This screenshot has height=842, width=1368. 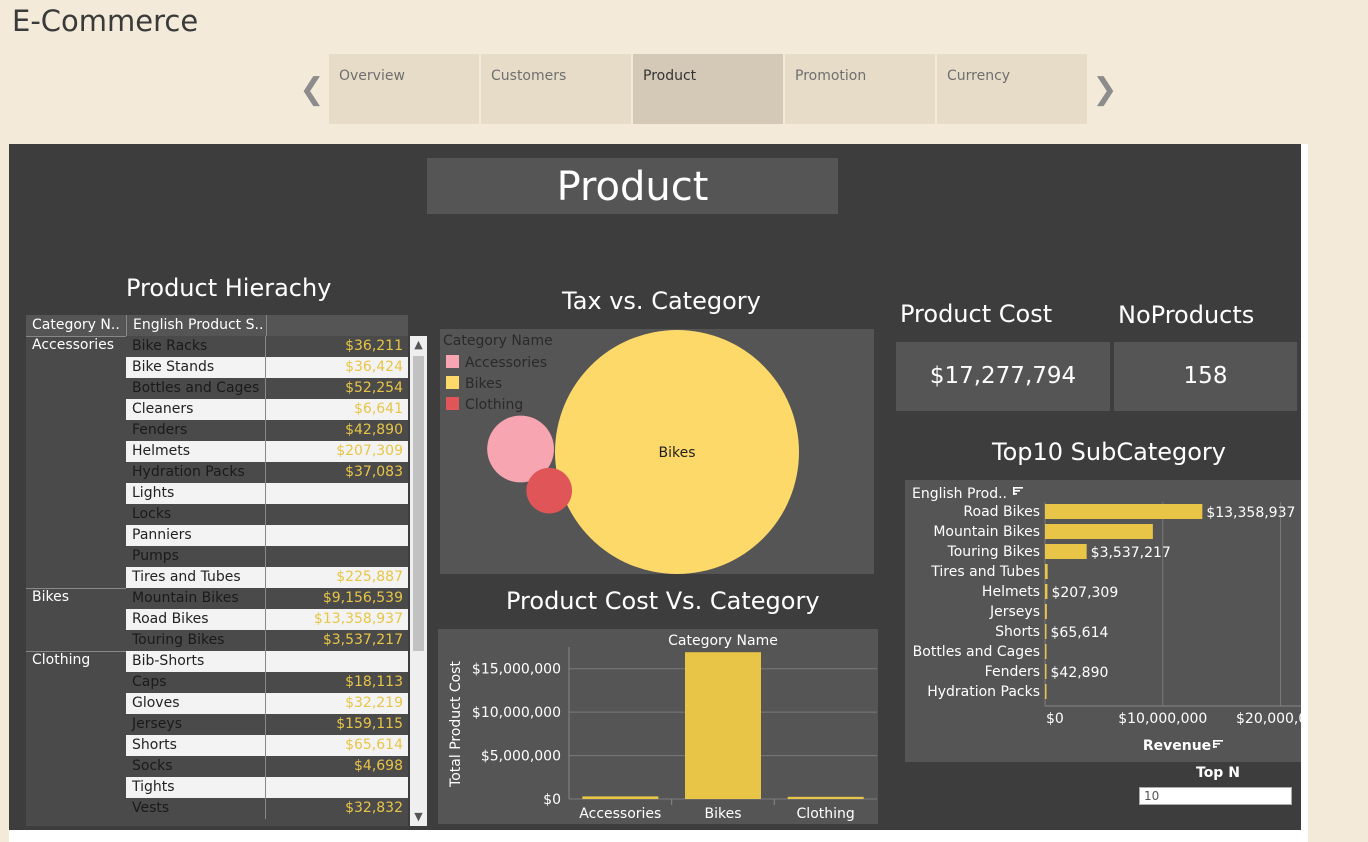 What do you see at coordinates (860, 89) in the screenshot?
I see `tab-promotion: Promotion` at bounding box center [860, 89].